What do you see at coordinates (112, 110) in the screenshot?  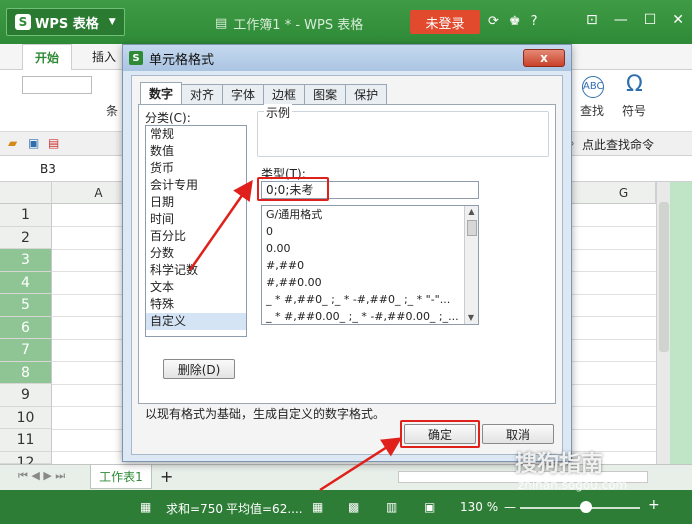 I see `condition-label: 条` at bounding box center [112, 110].